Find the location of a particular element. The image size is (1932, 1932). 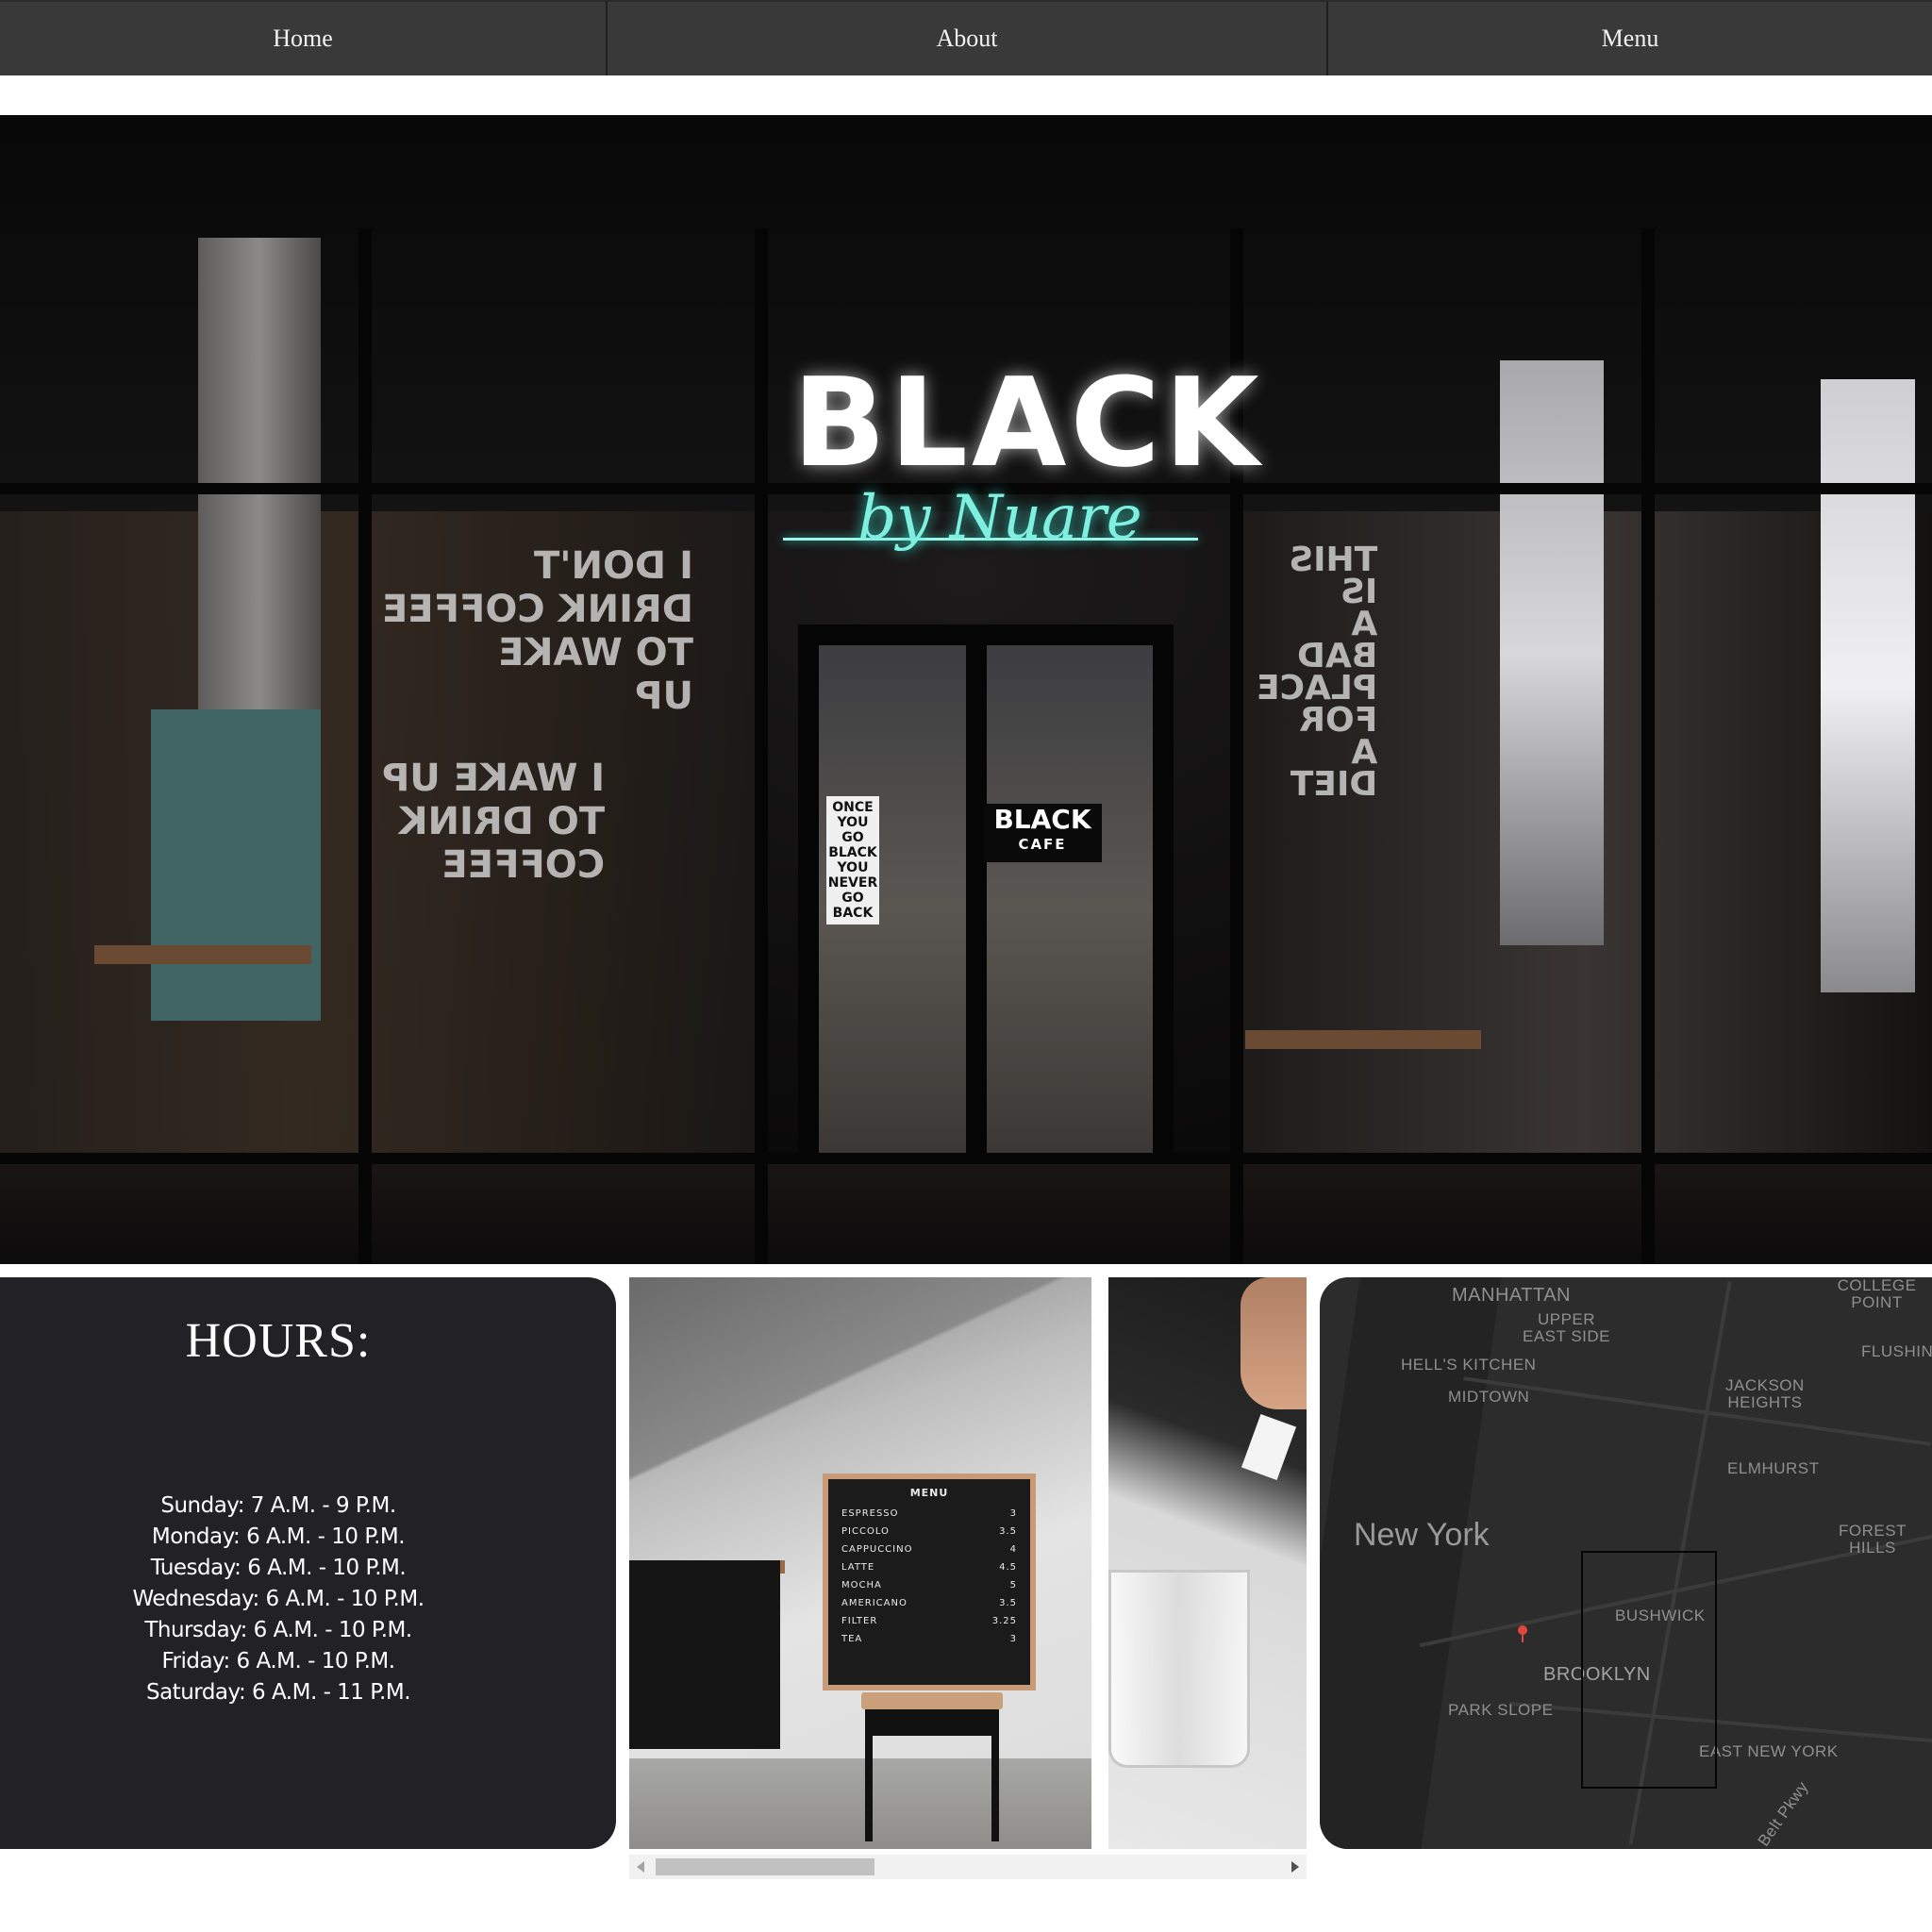

map-label-park-slope: PARK SLOPE is located at coordinates (1501, 1710).